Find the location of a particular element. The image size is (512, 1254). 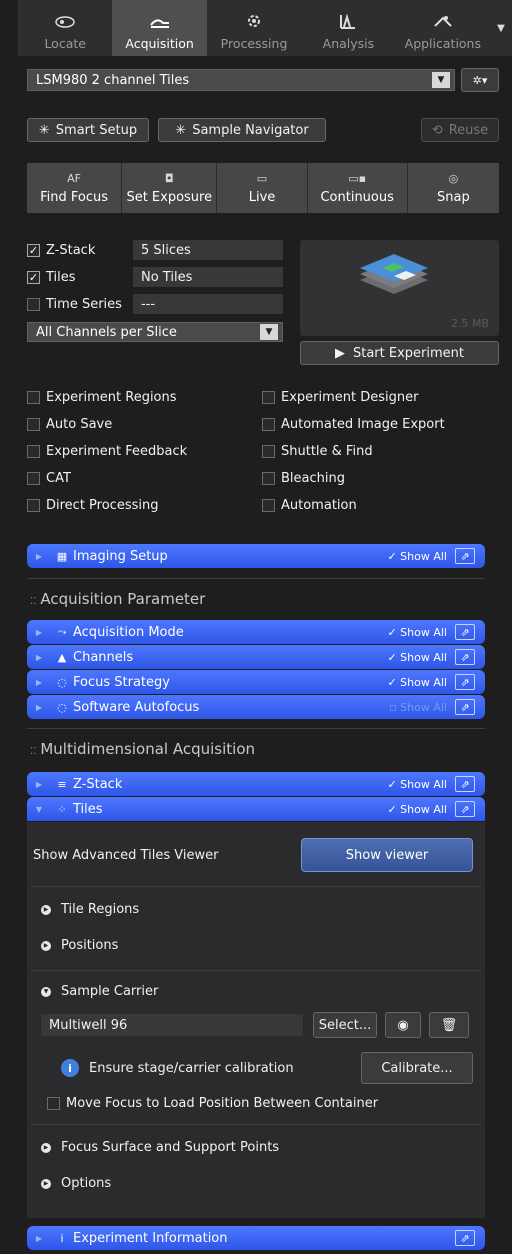

sample-navigator-button: ✳ Sample Navigator is located at coordinates (242, 130).